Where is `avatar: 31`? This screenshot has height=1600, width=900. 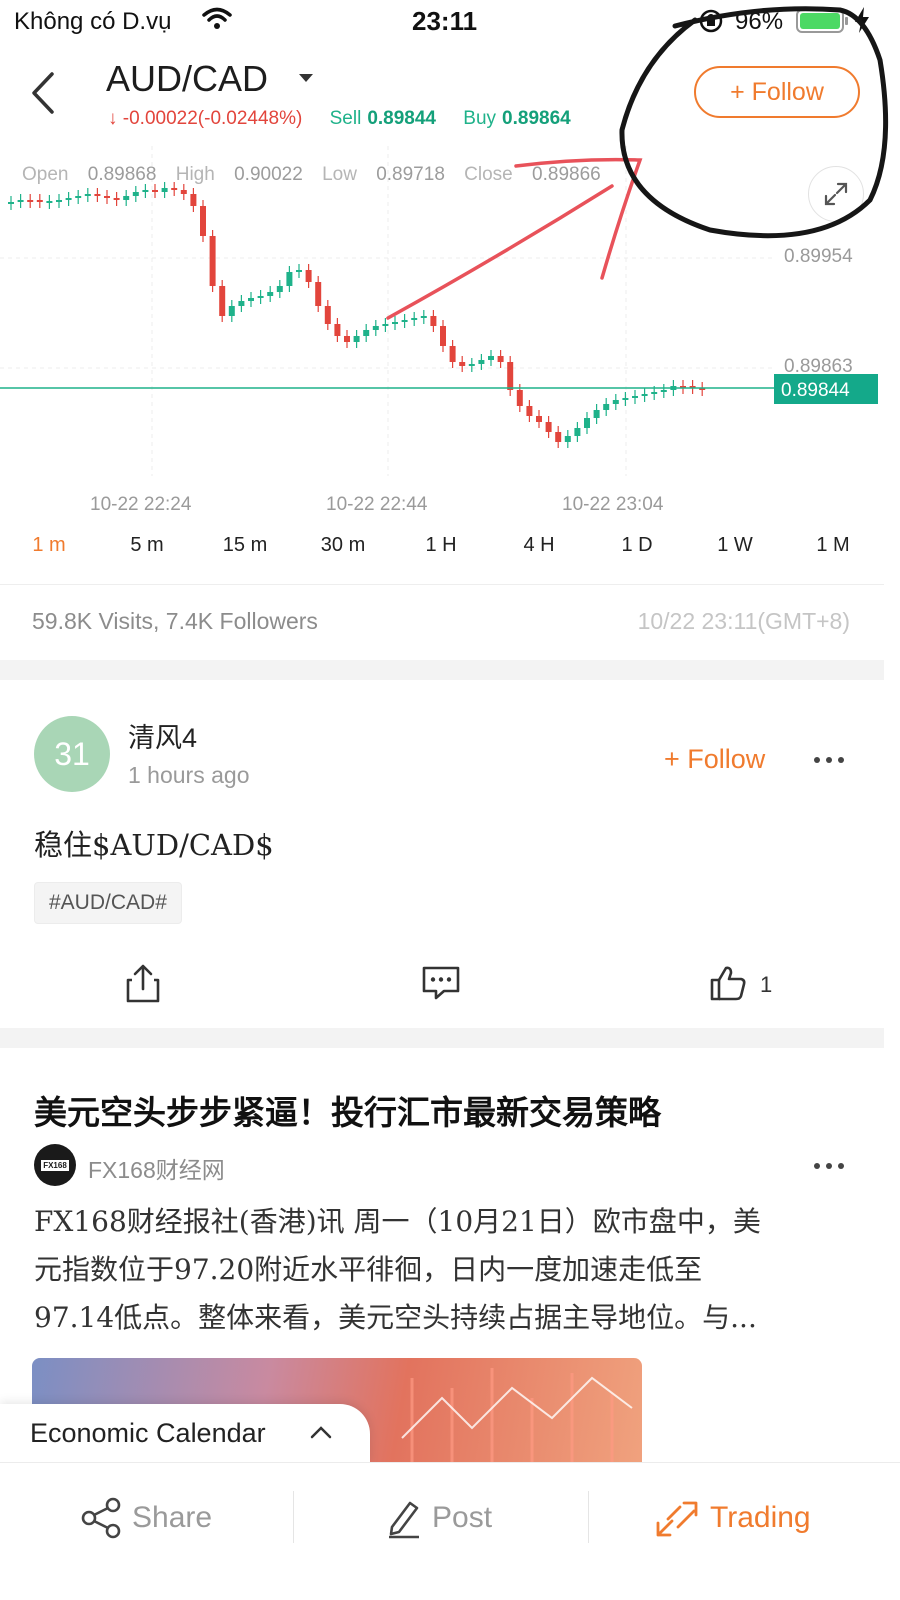
avatar: 31 is located at coordinates (72, 754).